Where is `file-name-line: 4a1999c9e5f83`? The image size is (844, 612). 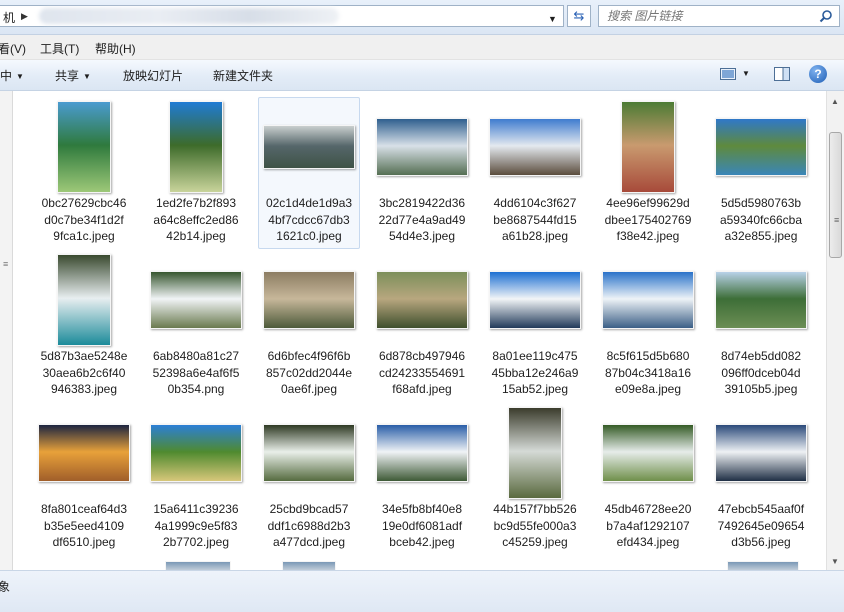
file-name-line: 4a1999c9e5f83 is located at coordinates (196, 525).